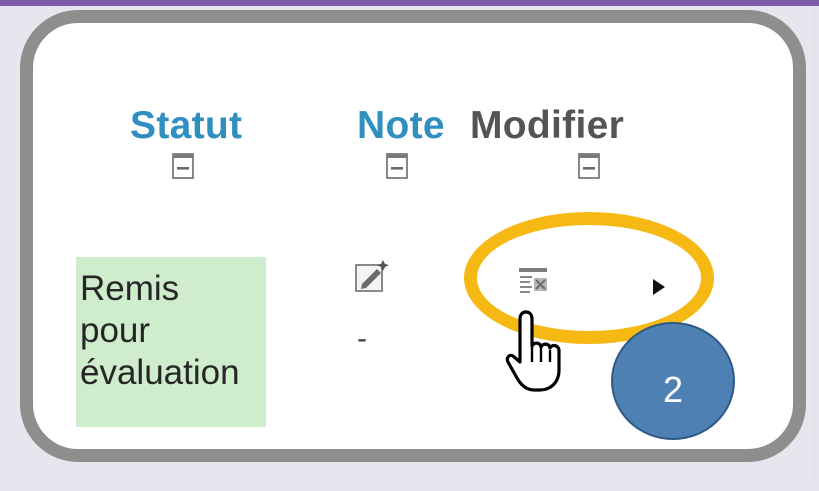 This screenshot has height=491, width=819. Describe the element at coordinates (533, 351) in the screenshot. I see `hand-pointer-icon` at that location.